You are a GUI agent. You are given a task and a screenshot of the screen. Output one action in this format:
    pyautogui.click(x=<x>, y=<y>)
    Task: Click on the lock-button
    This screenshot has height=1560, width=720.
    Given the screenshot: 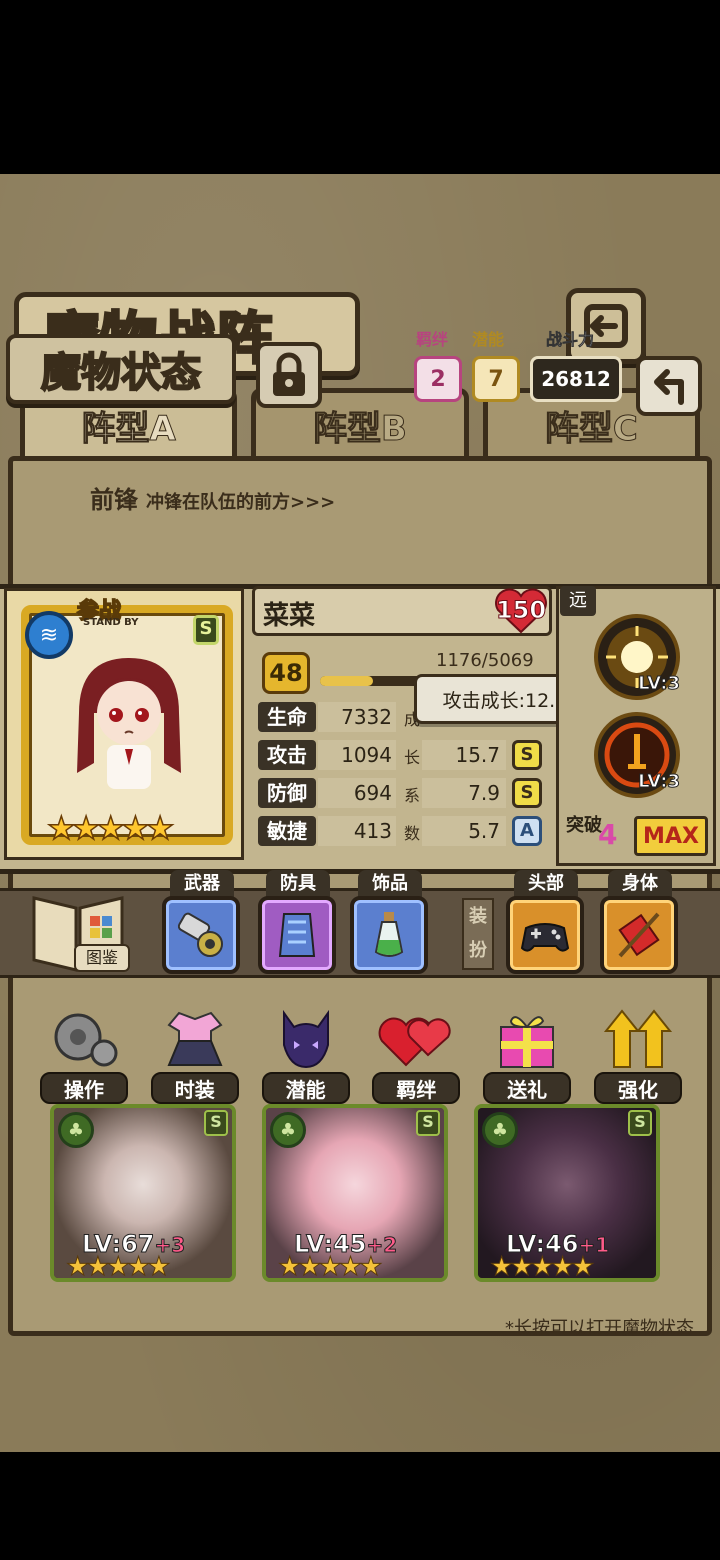 What is the action you would take?
    pyautogui.click(x=289, y=375)
    